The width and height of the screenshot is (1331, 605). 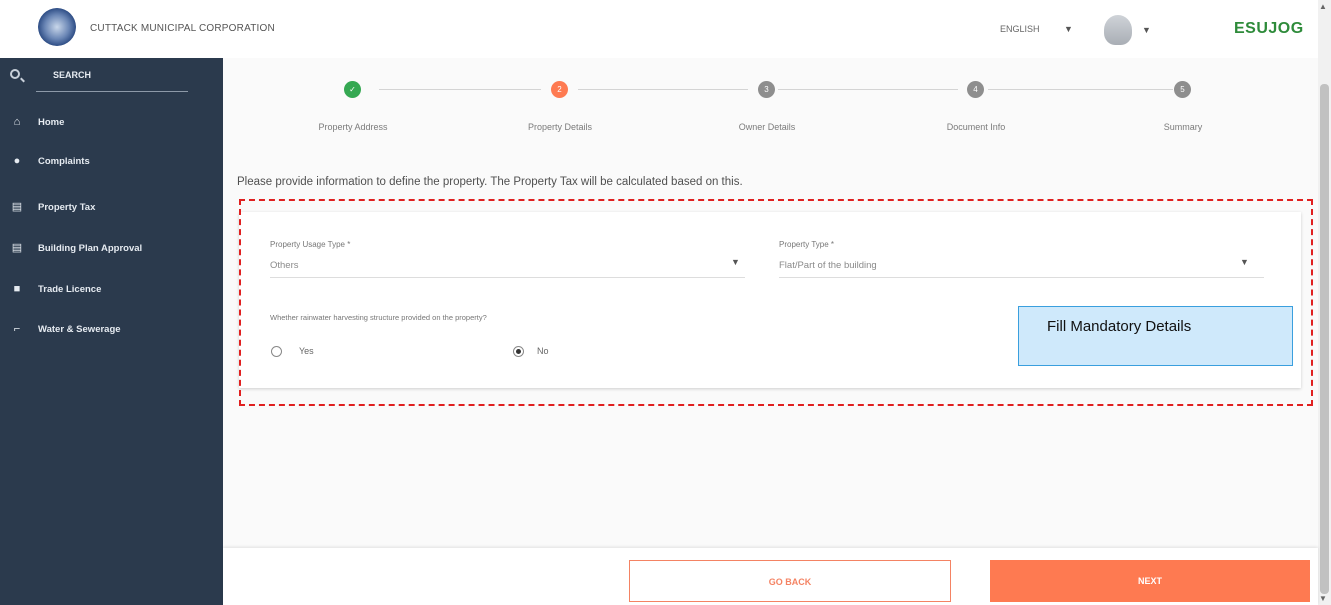 What do you see at coordinates (1323, 6) in the screenshot?
I see `scroll-up-arrow-icon: ▲` at bounding box center [1323, 6].